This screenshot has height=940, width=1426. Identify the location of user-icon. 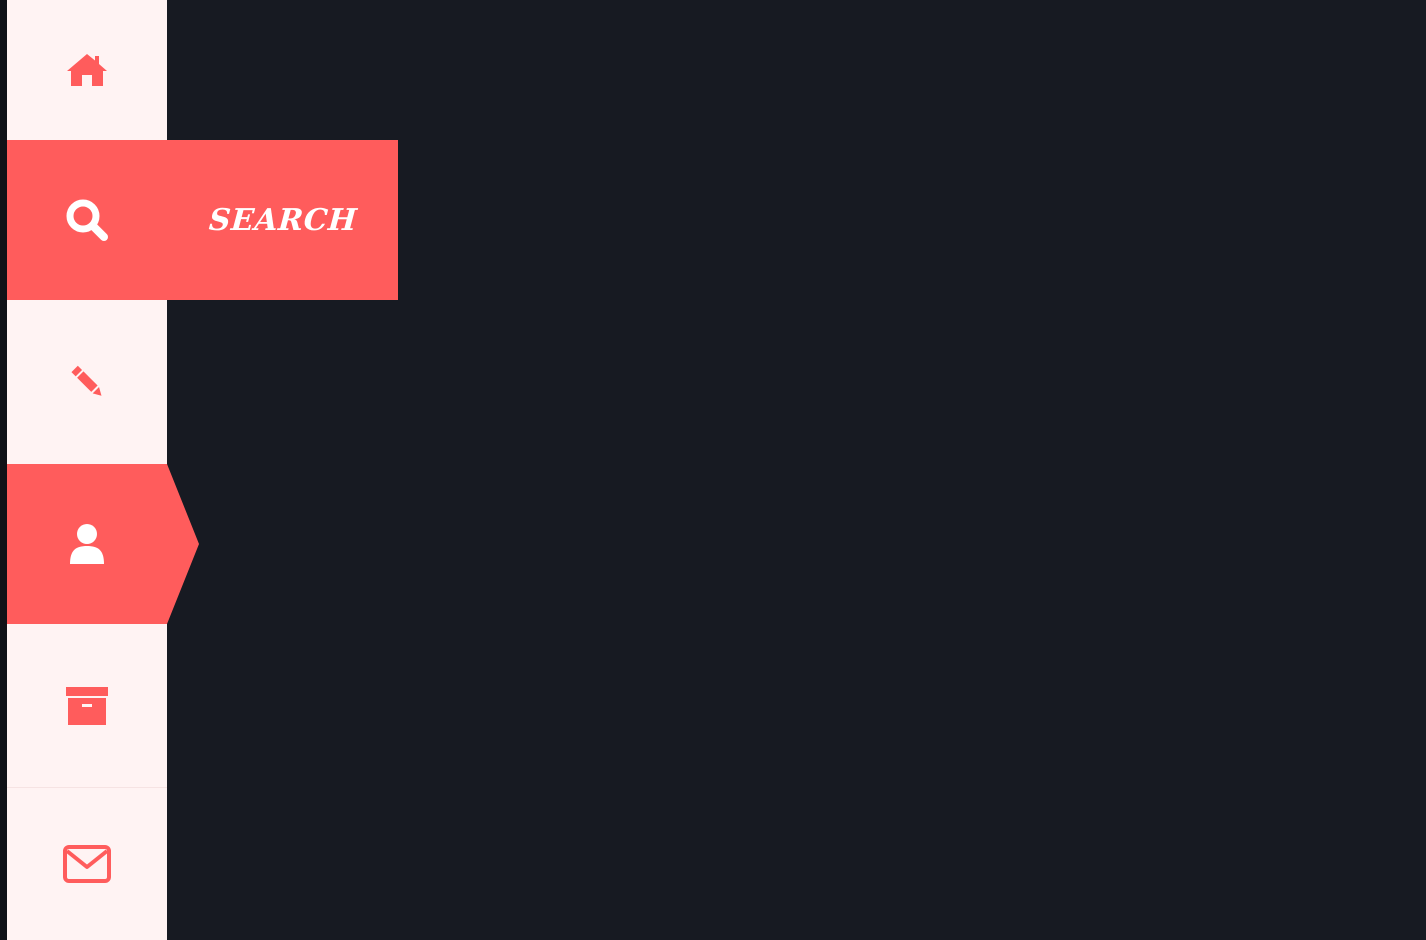
(87, 544).